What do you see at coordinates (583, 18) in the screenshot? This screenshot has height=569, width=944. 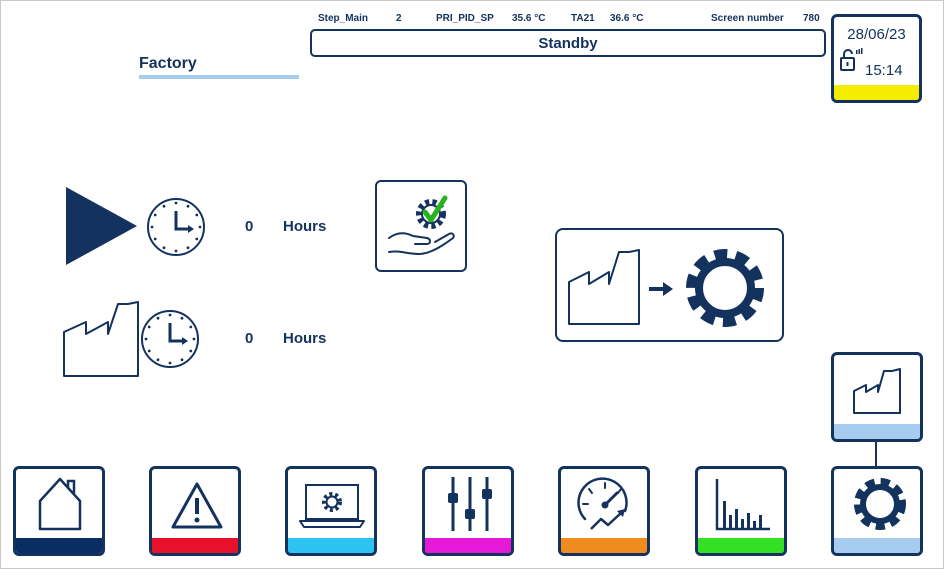 I see `ta21-label: TA21` at bounding box center [583, 18].